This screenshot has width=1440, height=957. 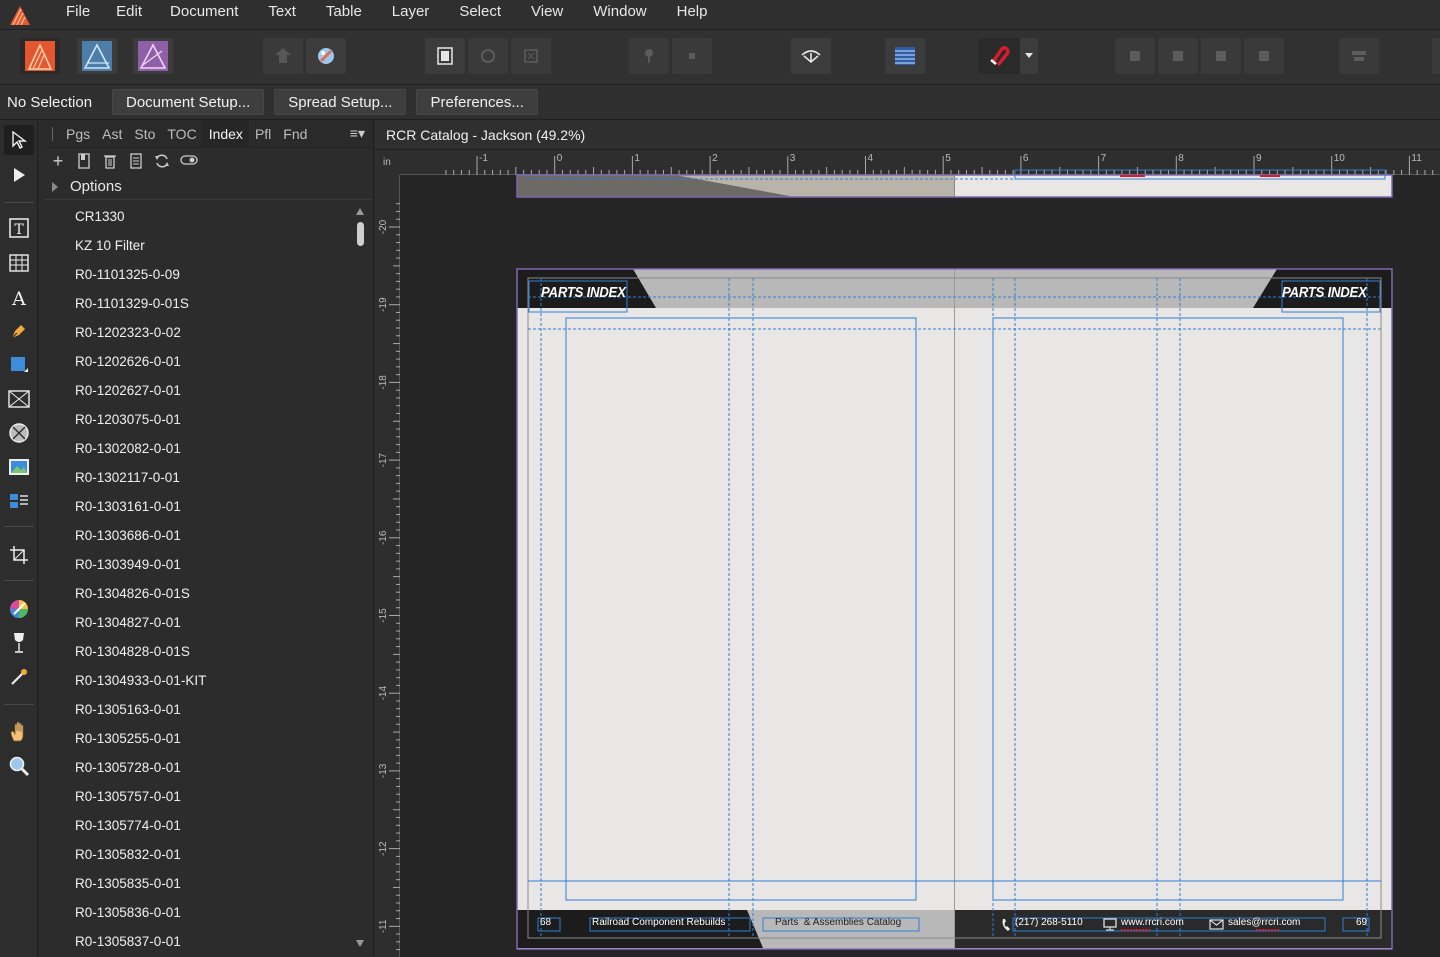 I want to click on overflow-toolbar-button, so click(x=1436, y=56).